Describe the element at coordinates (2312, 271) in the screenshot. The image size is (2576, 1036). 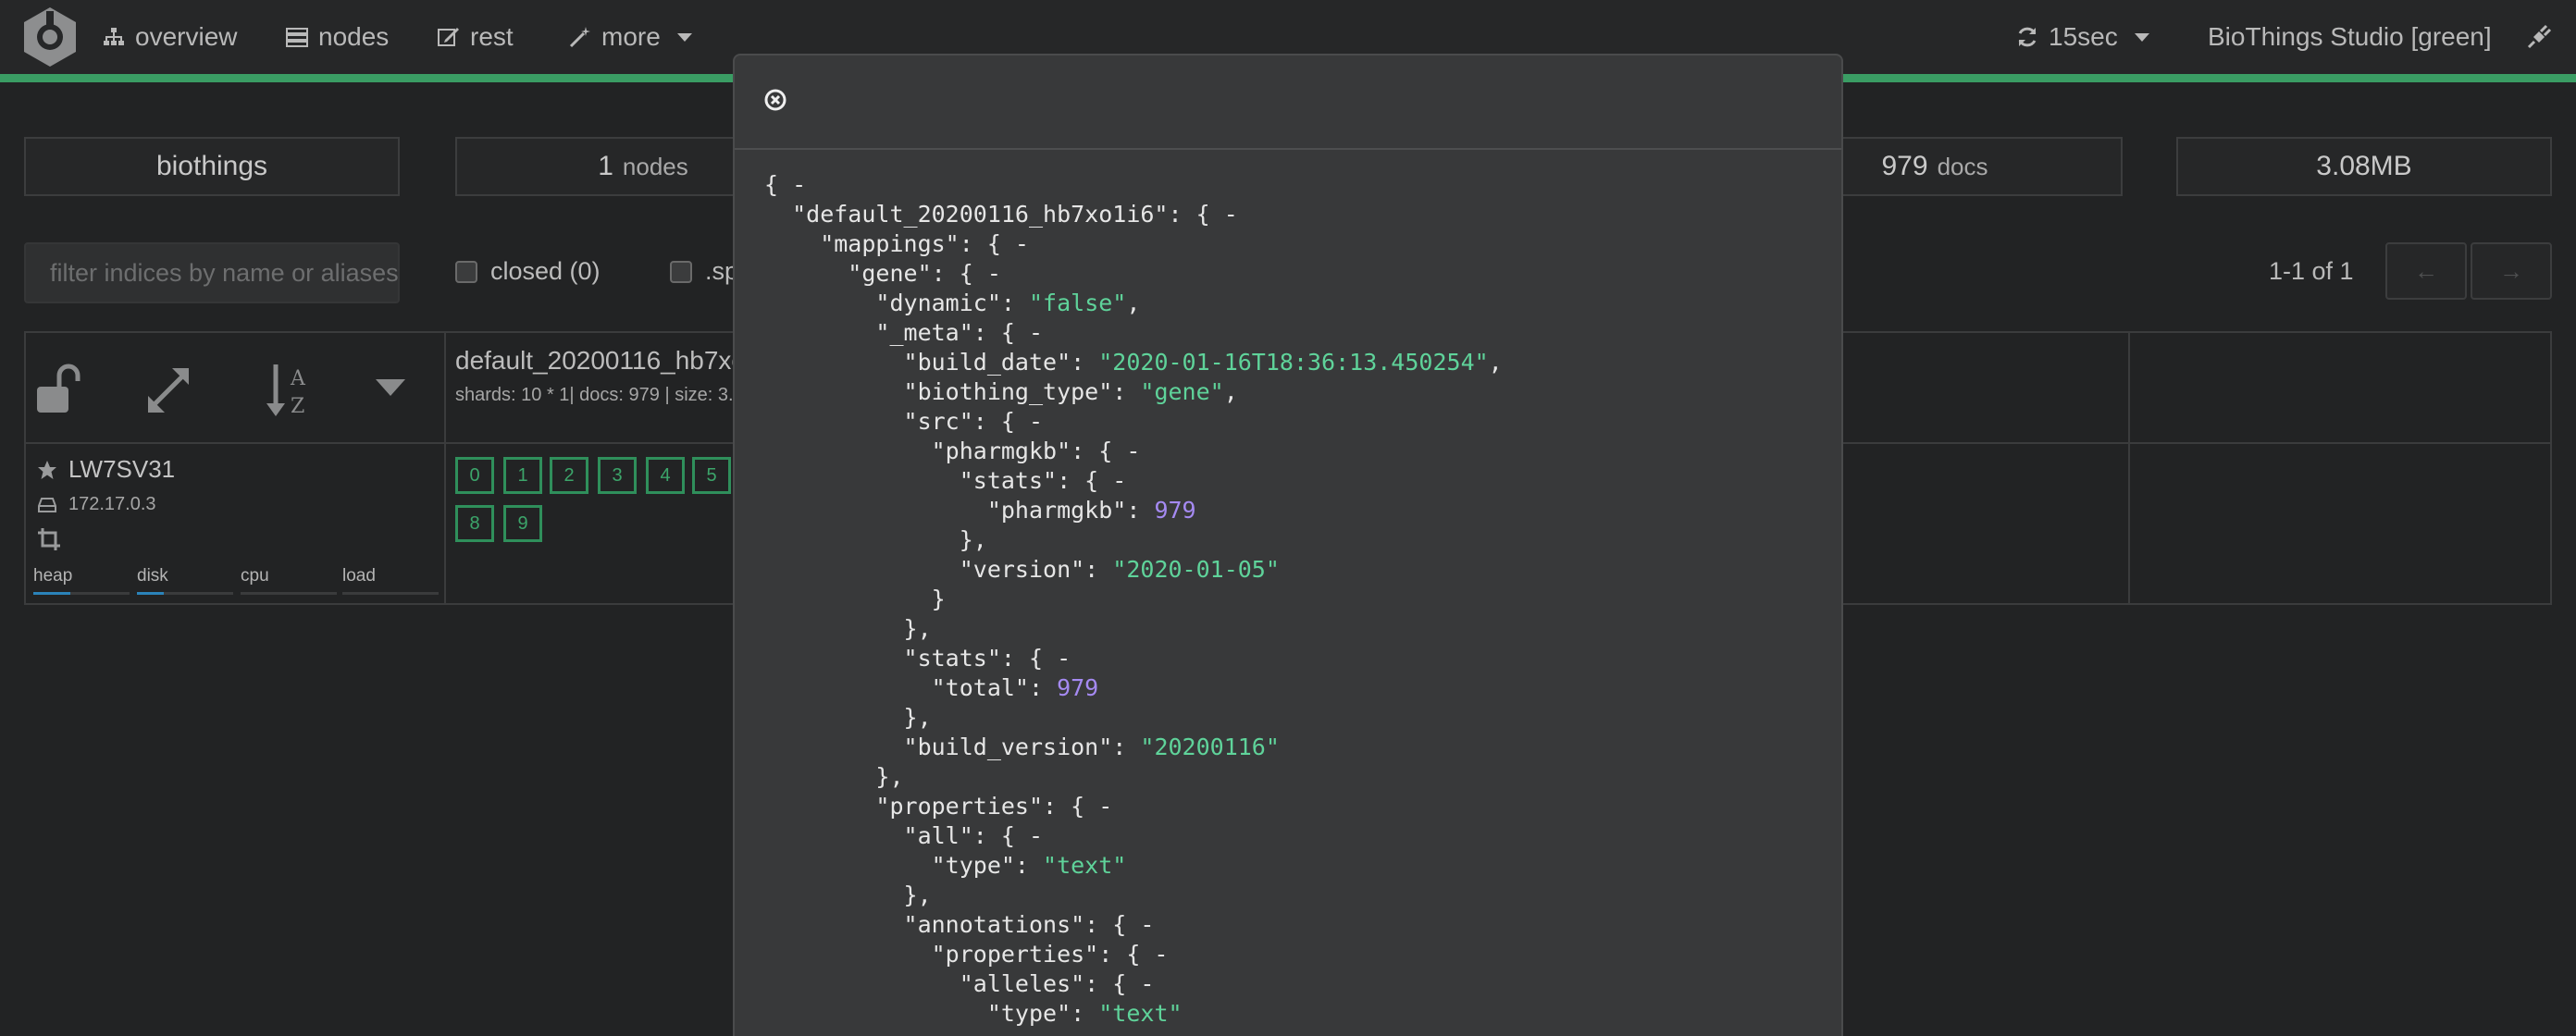
I see `pagination-info: 1-1 of 1` at that location.